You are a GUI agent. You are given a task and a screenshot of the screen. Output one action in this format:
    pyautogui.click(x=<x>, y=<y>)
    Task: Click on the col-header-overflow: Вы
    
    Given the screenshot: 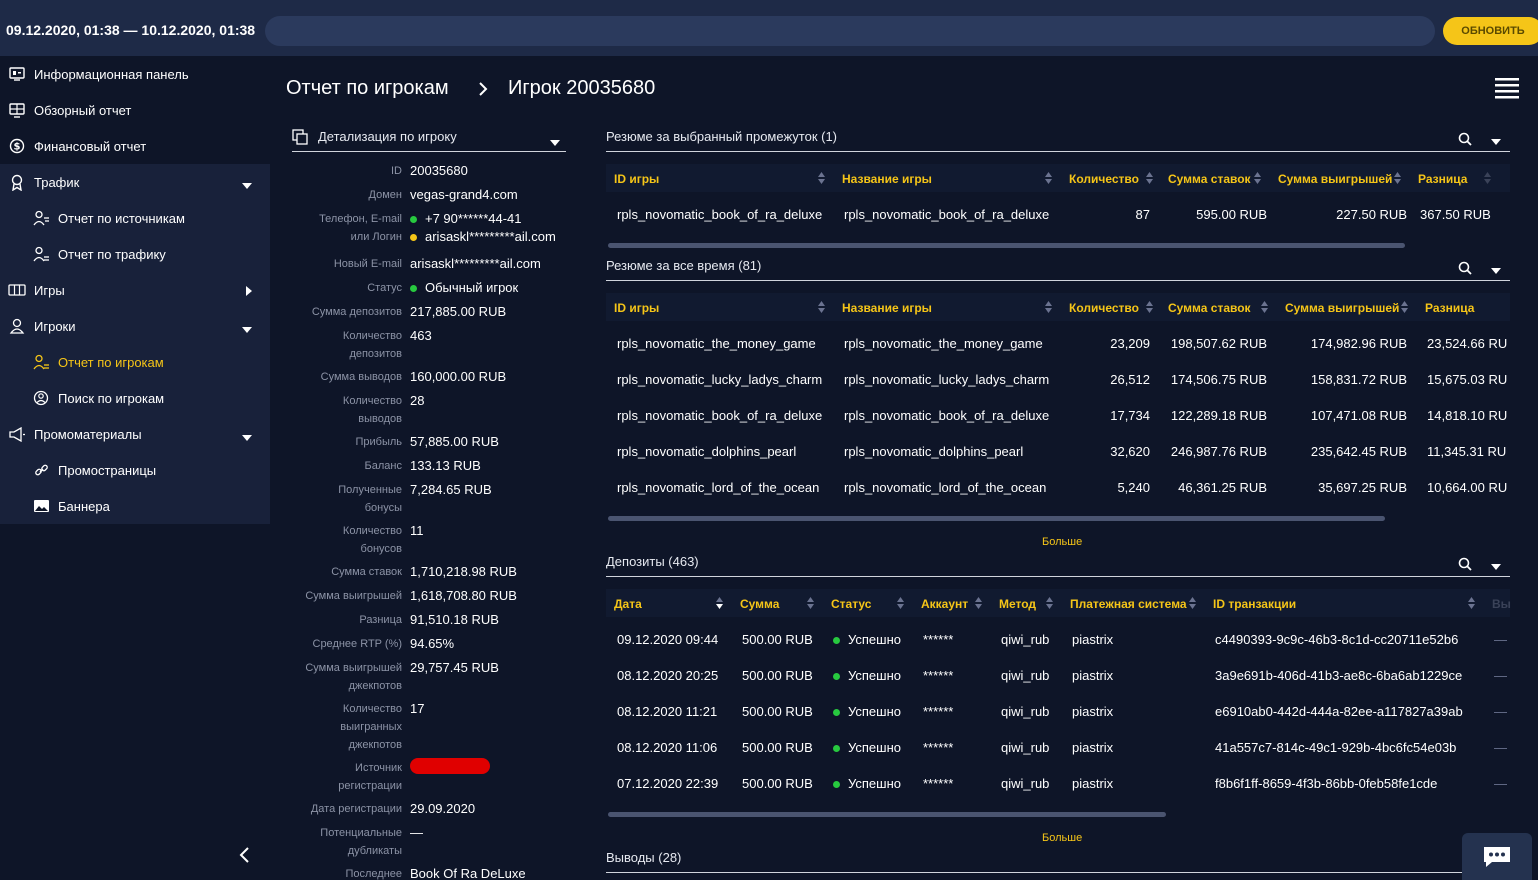 What is the action you would take?
    pyautogui.click(x=1501, y=604)
    